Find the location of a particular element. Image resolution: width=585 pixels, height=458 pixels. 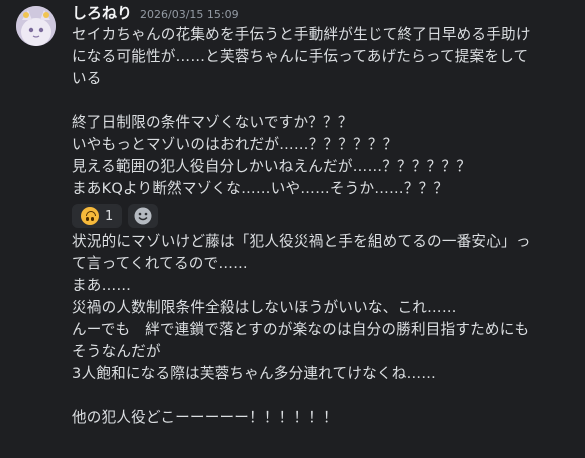

avatar is located at coordinates (36, 26).